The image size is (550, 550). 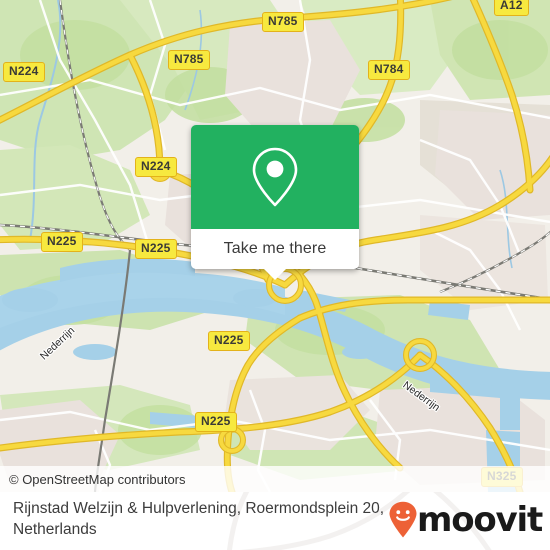 I want to click on take-me-there-label: Take me there, so click(x=275, y=248).